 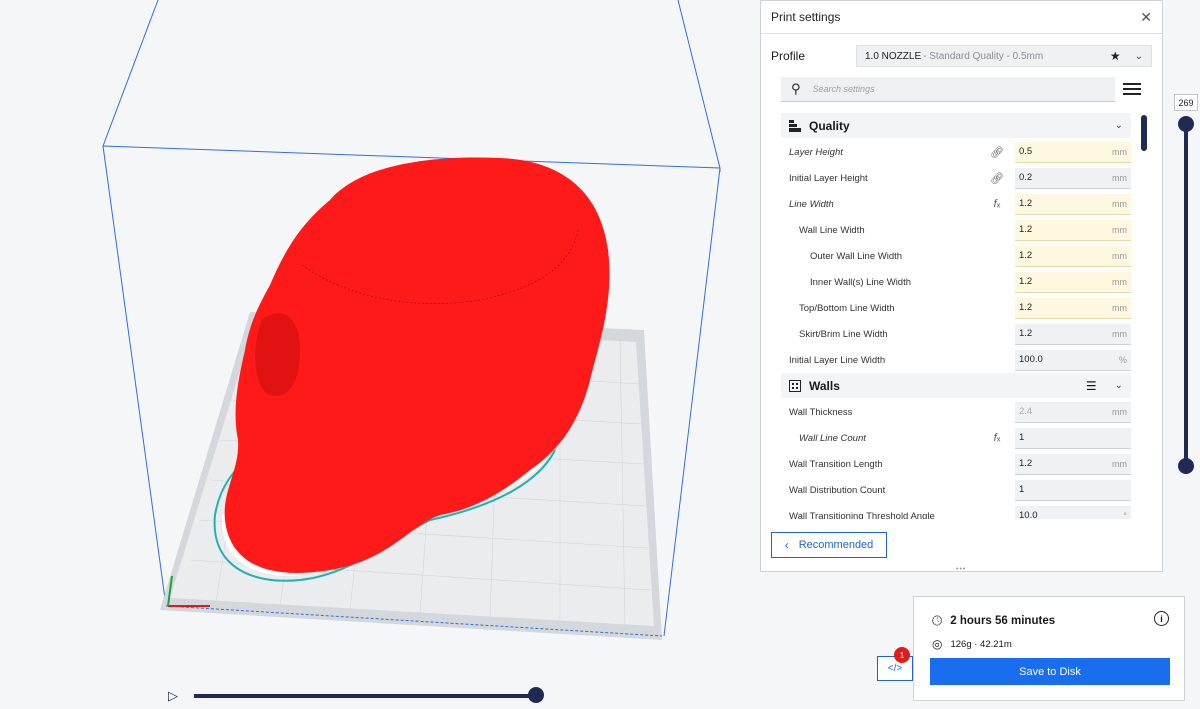 I want to click on setting-name: Inner Wall(s) Line Width, so click(x=861, y=282).